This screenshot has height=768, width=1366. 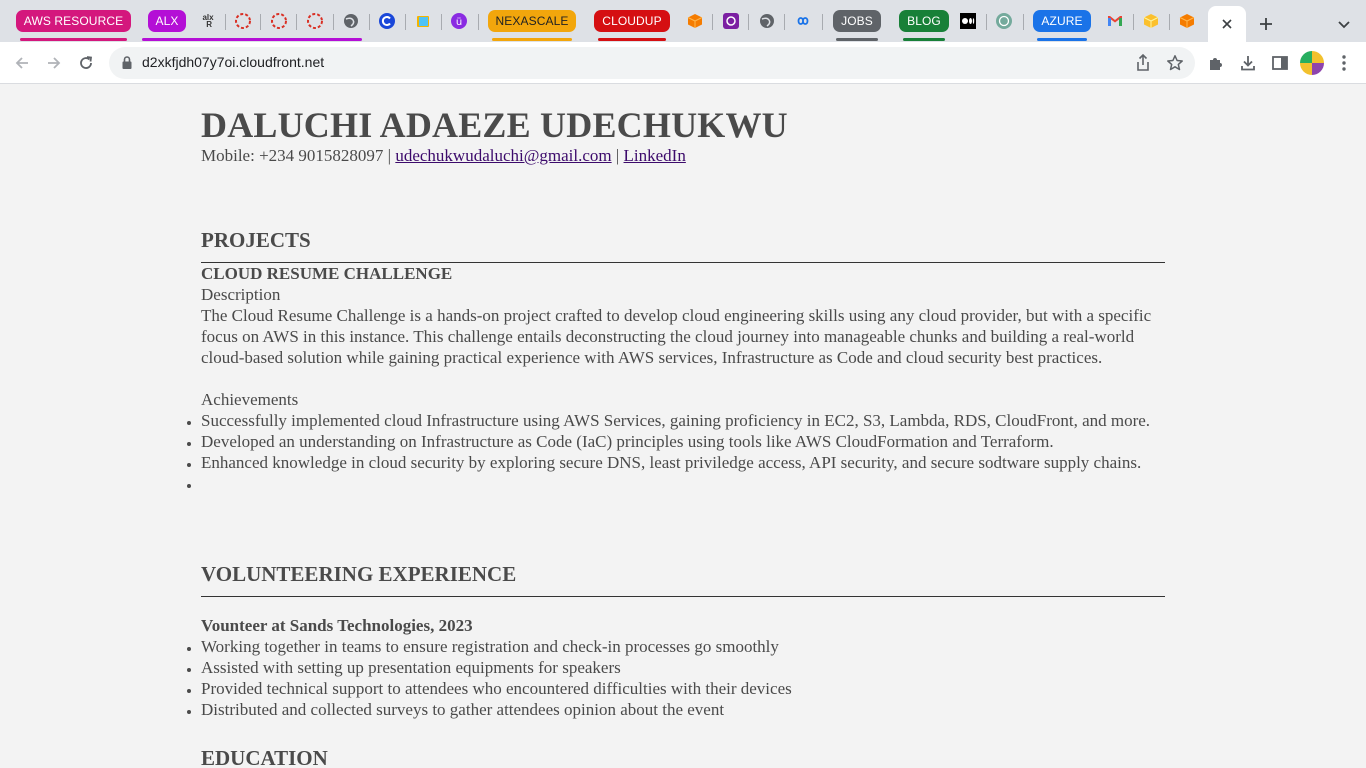 What do you see at coordinates (1175, 63) in the screenshot?
I see `bookmark-star-icon` at bounding box center [1175, 63].